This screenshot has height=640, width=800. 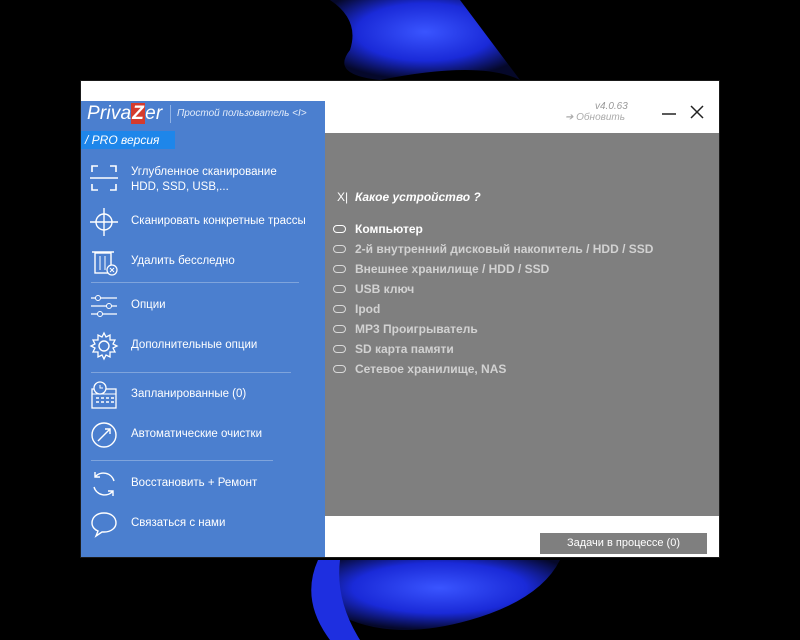 I want to click on tasks-in-progress-button: Задачи в процессе (0), so click(x=623, y=543).